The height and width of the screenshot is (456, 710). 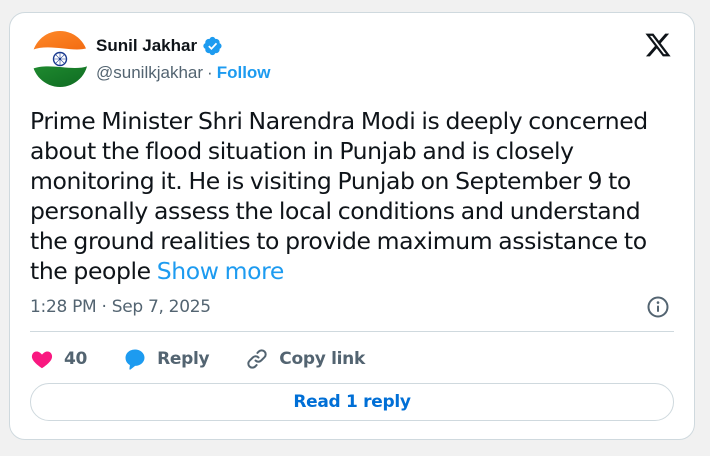 What do you see at coordinates (135, 359) in the screenshot?
I see `reply-bubble-icon` at bounding box center [135, 359].